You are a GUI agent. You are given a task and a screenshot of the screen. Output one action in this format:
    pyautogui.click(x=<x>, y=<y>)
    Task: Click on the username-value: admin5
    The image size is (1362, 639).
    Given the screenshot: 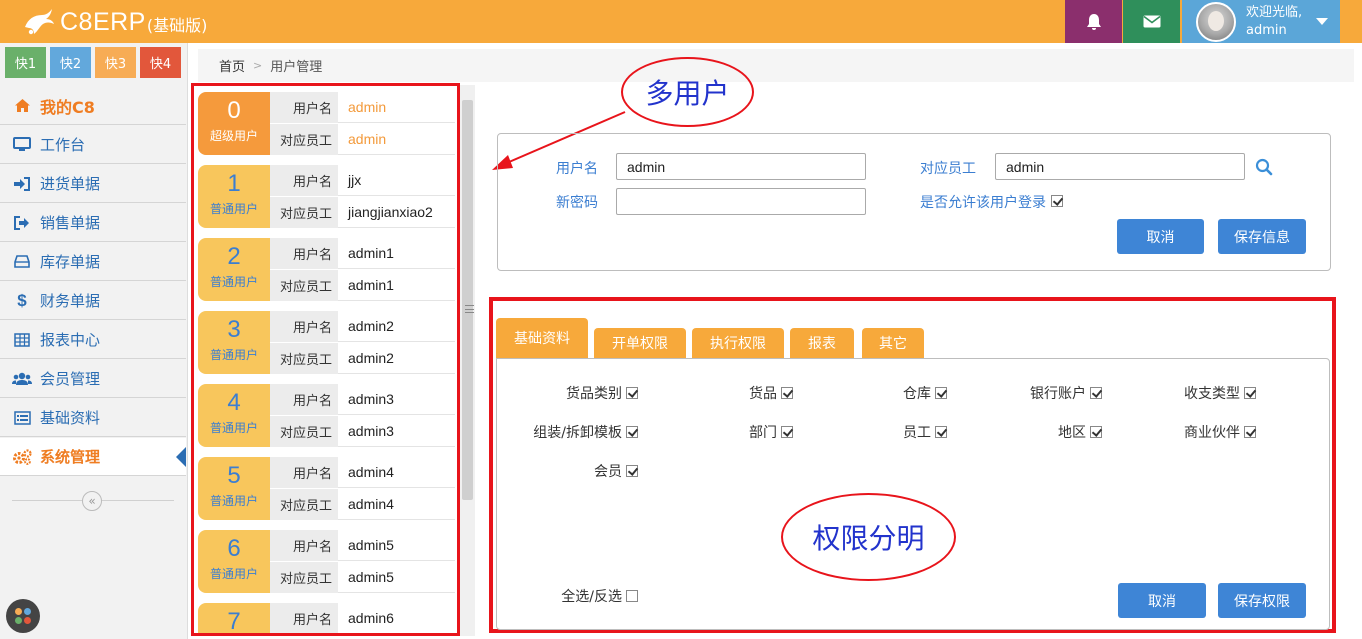 What is the action you would take?
    pyautogui.click(x=371, y=545)
    